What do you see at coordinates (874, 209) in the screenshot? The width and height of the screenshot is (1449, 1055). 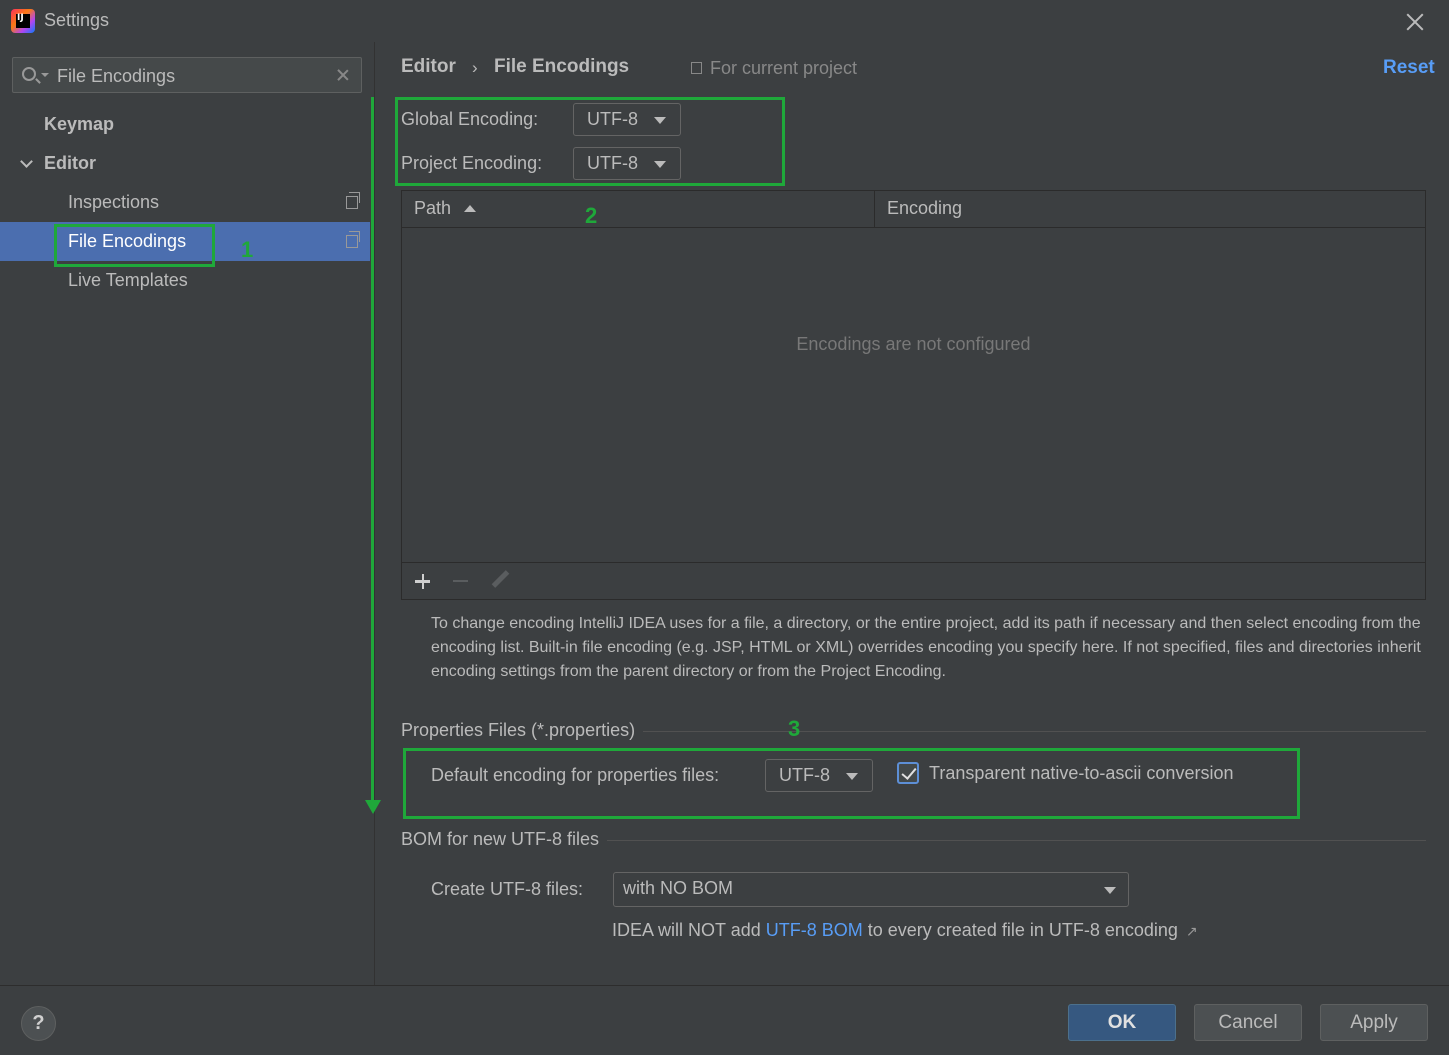 I see `column-divider` at bounding box center [874, 209].